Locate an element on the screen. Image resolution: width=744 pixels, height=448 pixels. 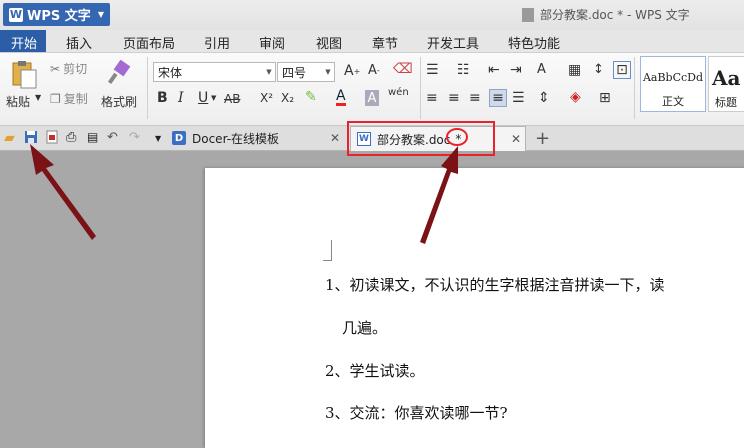
arrow-to-save is located at coordinates (63, 192).